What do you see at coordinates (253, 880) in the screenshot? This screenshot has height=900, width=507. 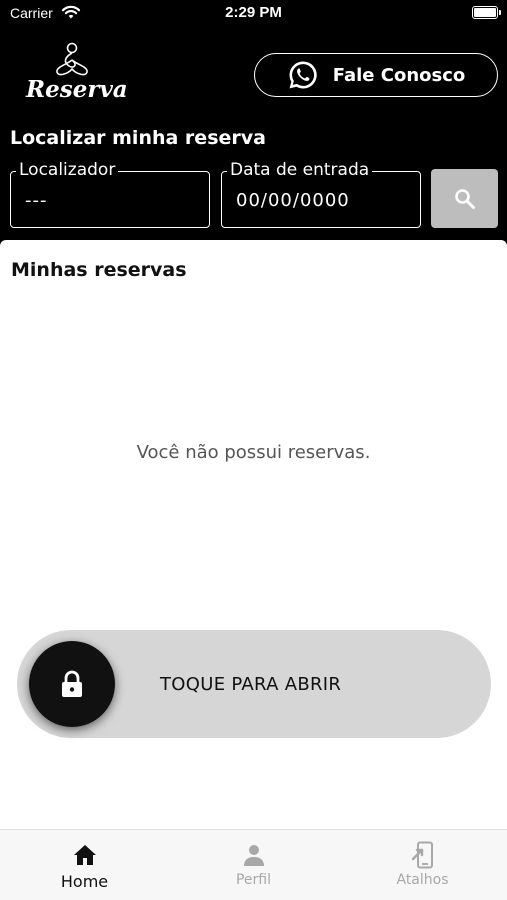 I see `tab-profile-label: Perfil` at bounding box center [253, 880].